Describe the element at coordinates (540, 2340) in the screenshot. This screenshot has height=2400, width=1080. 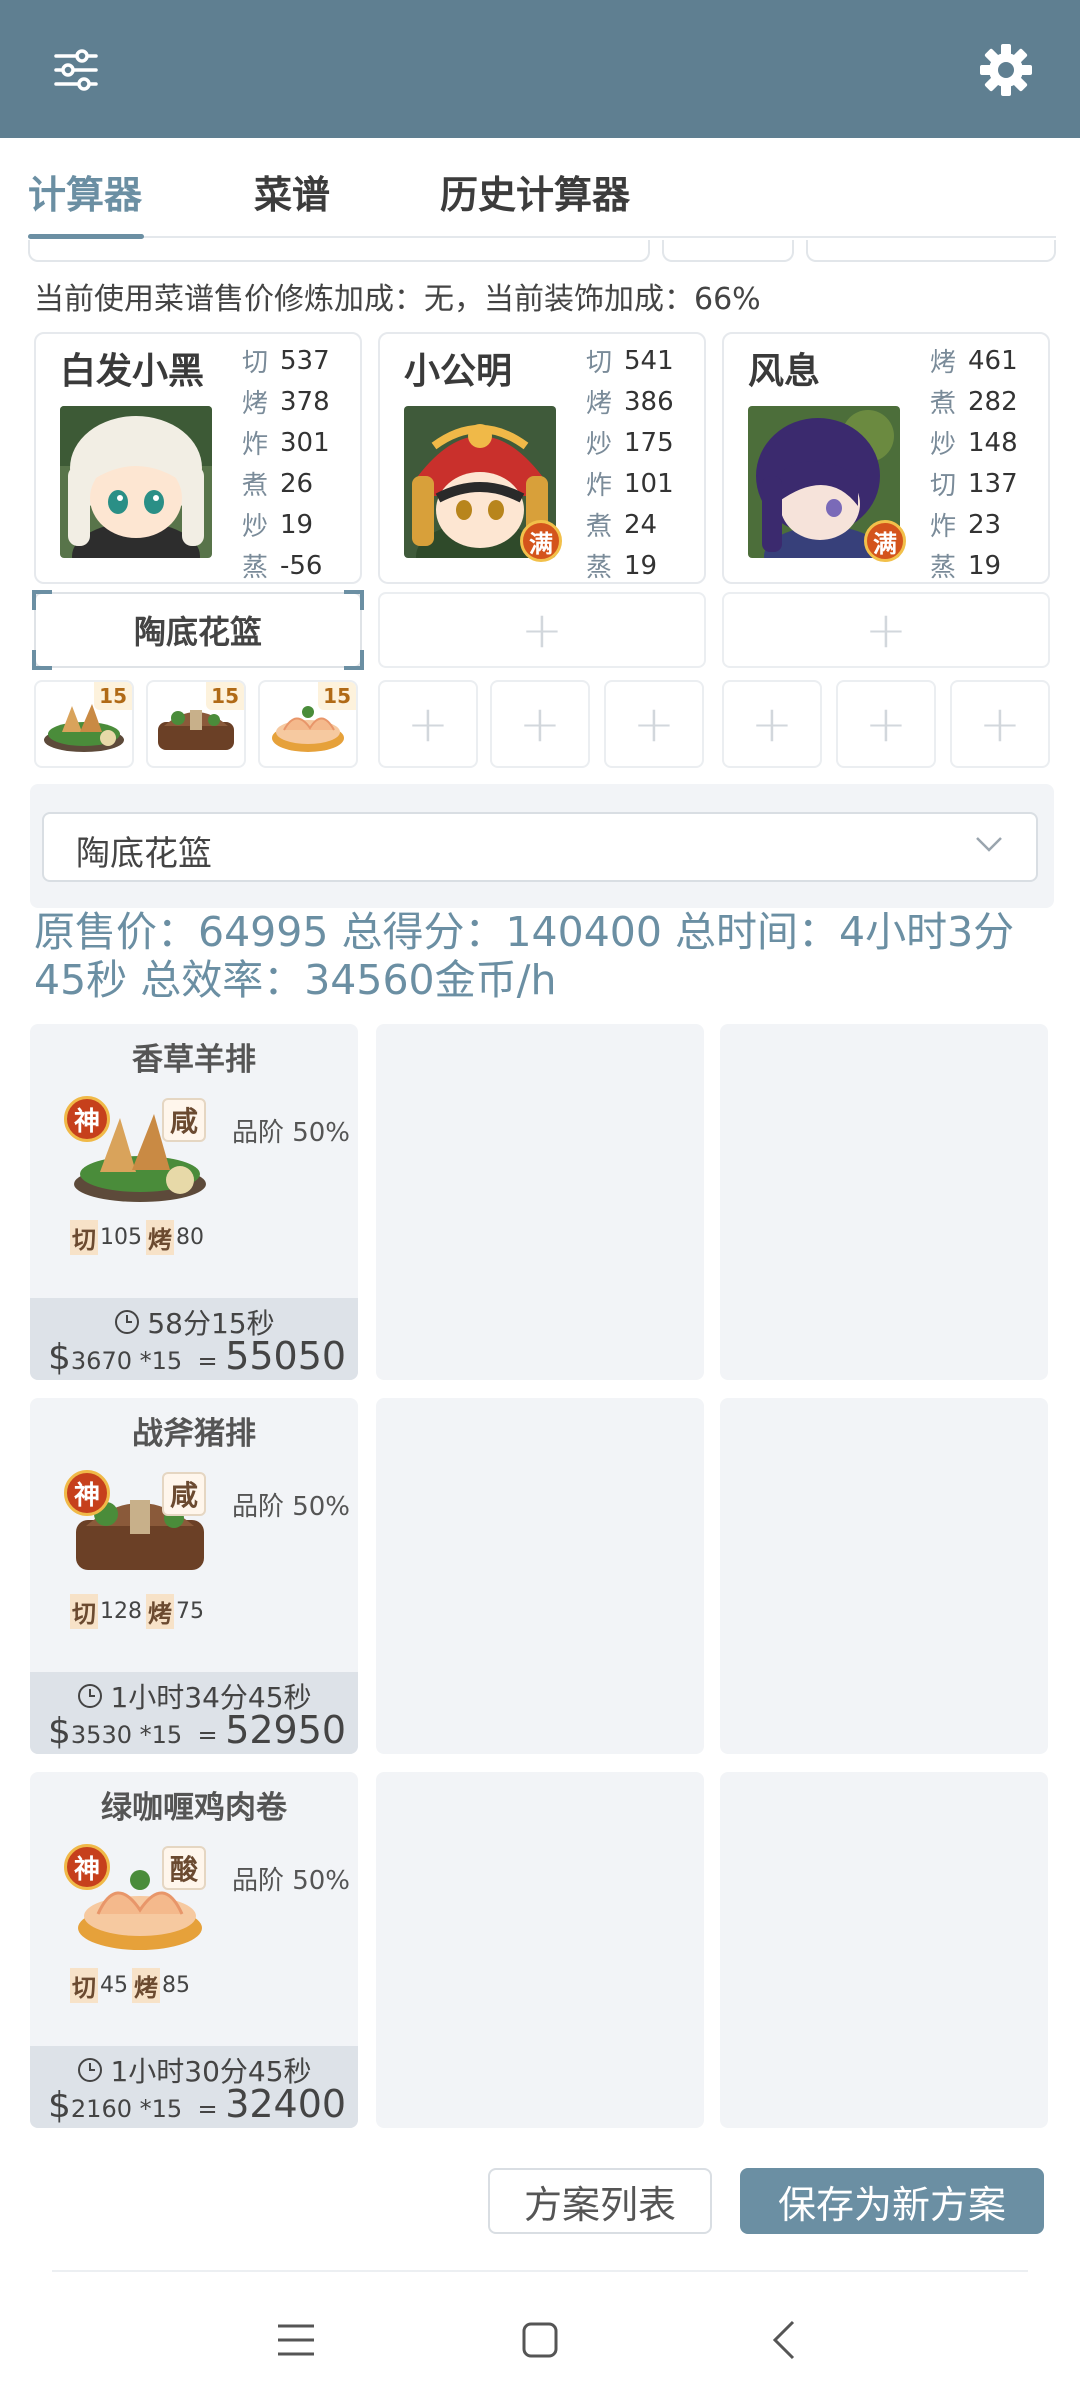
I see `home-icon` at that location.